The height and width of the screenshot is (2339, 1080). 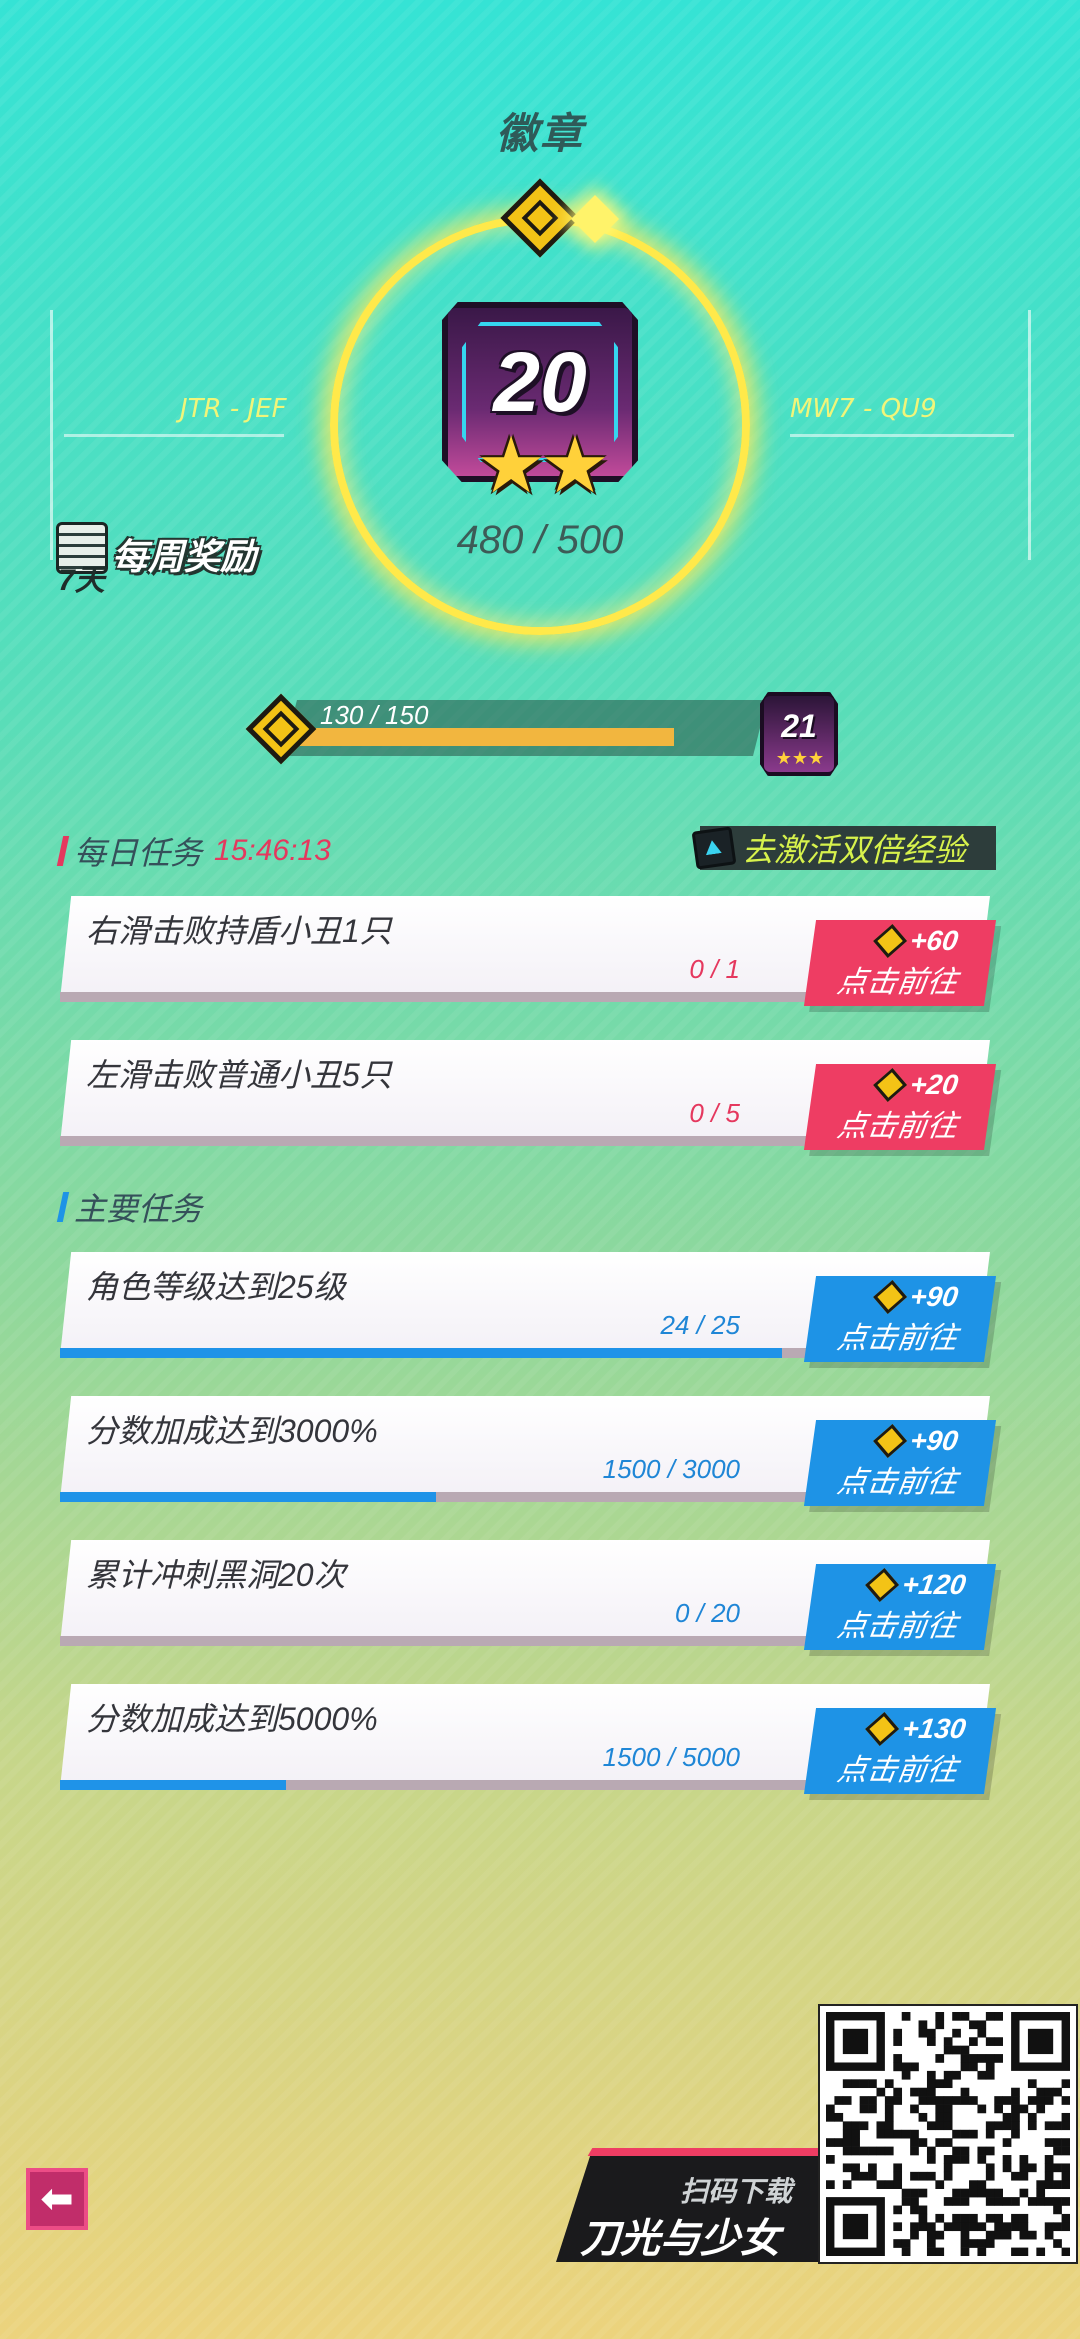 I want to click on next-level-stars: ★★★, so click(x=800, y=758).